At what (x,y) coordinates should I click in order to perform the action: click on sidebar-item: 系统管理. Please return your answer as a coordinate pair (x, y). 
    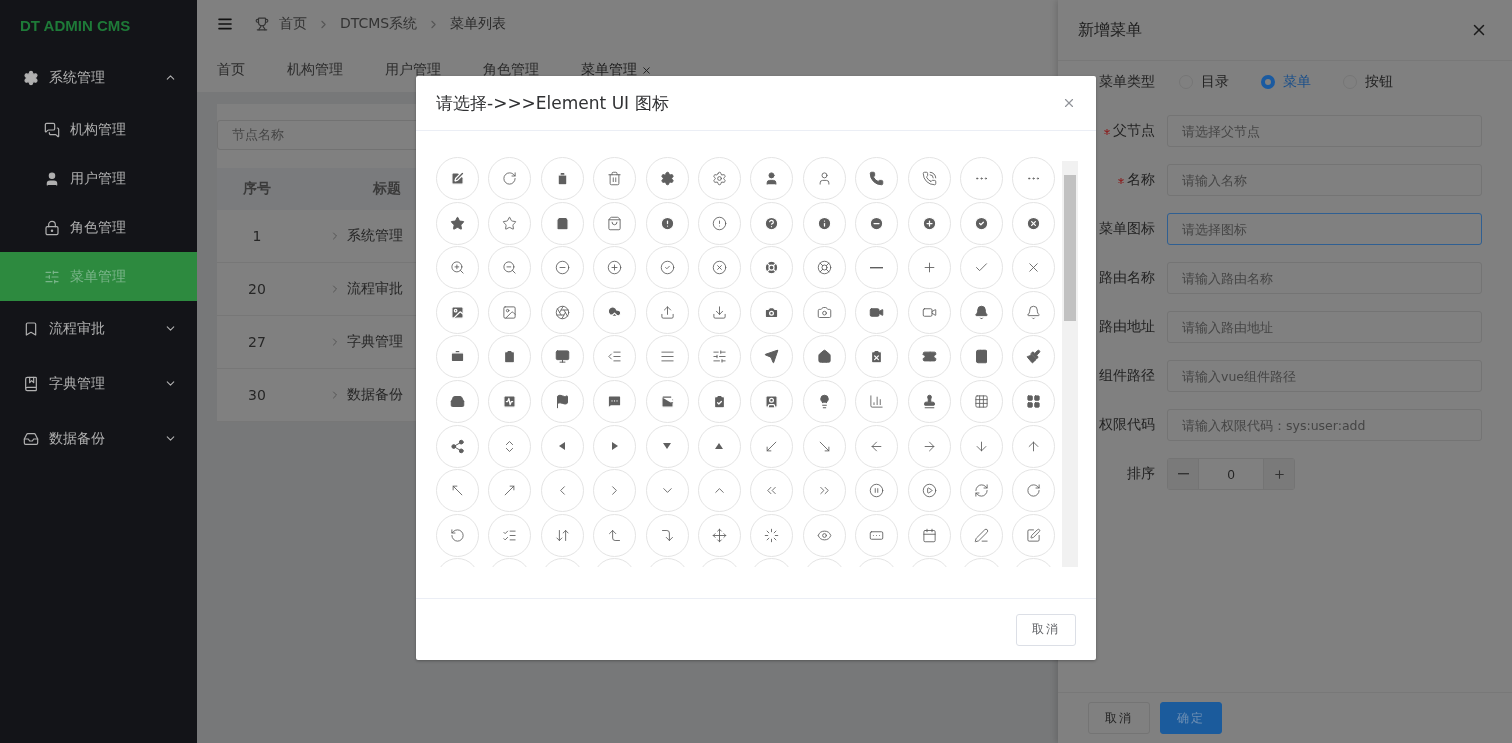
    Looking at the image, I should click on (98, 77).